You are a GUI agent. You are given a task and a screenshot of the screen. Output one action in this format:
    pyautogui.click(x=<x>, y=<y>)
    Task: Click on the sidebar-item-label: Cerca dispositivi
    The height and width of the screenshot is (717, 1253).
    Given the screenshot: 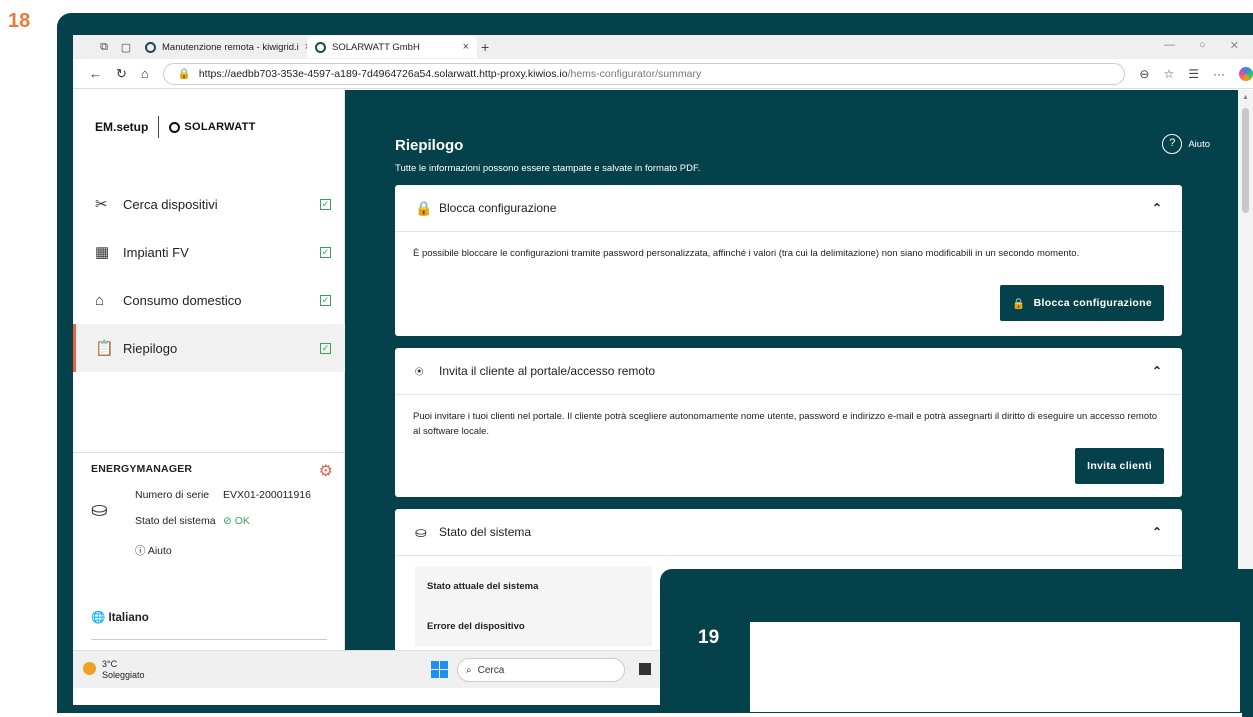 What is the action you would take?
    pyautogui.click(x=170, y=204)
    